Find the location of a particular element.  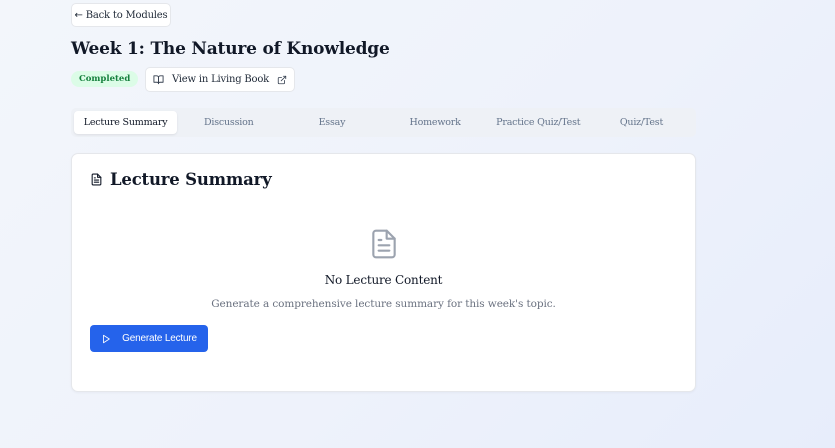

living-book-label: View in Living Book is located at coordinates (220, 79).